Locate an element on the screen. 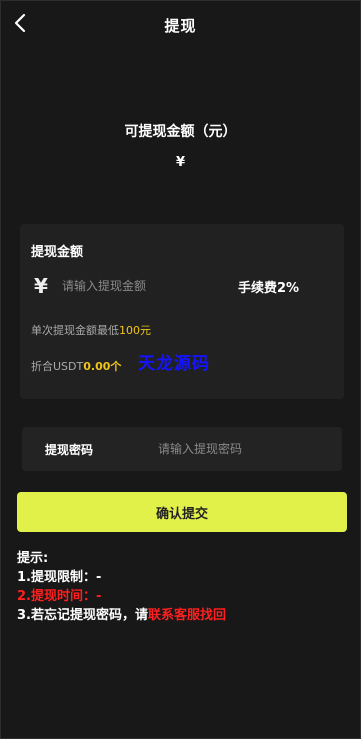 The image size is (361, 739). withdraw-password-label: 提现密码 is located at coordinates (69, 450).